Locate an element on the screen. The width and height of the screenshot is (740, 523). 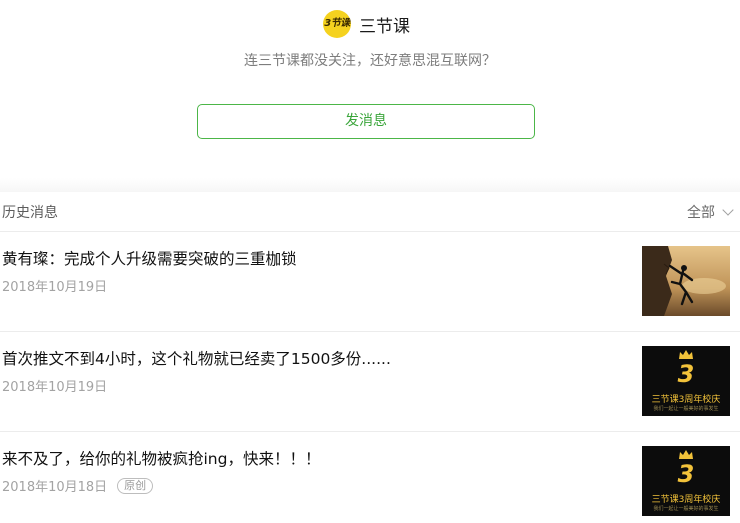
history-header: 历史消息 全部 is located at coordinates (370, 212).